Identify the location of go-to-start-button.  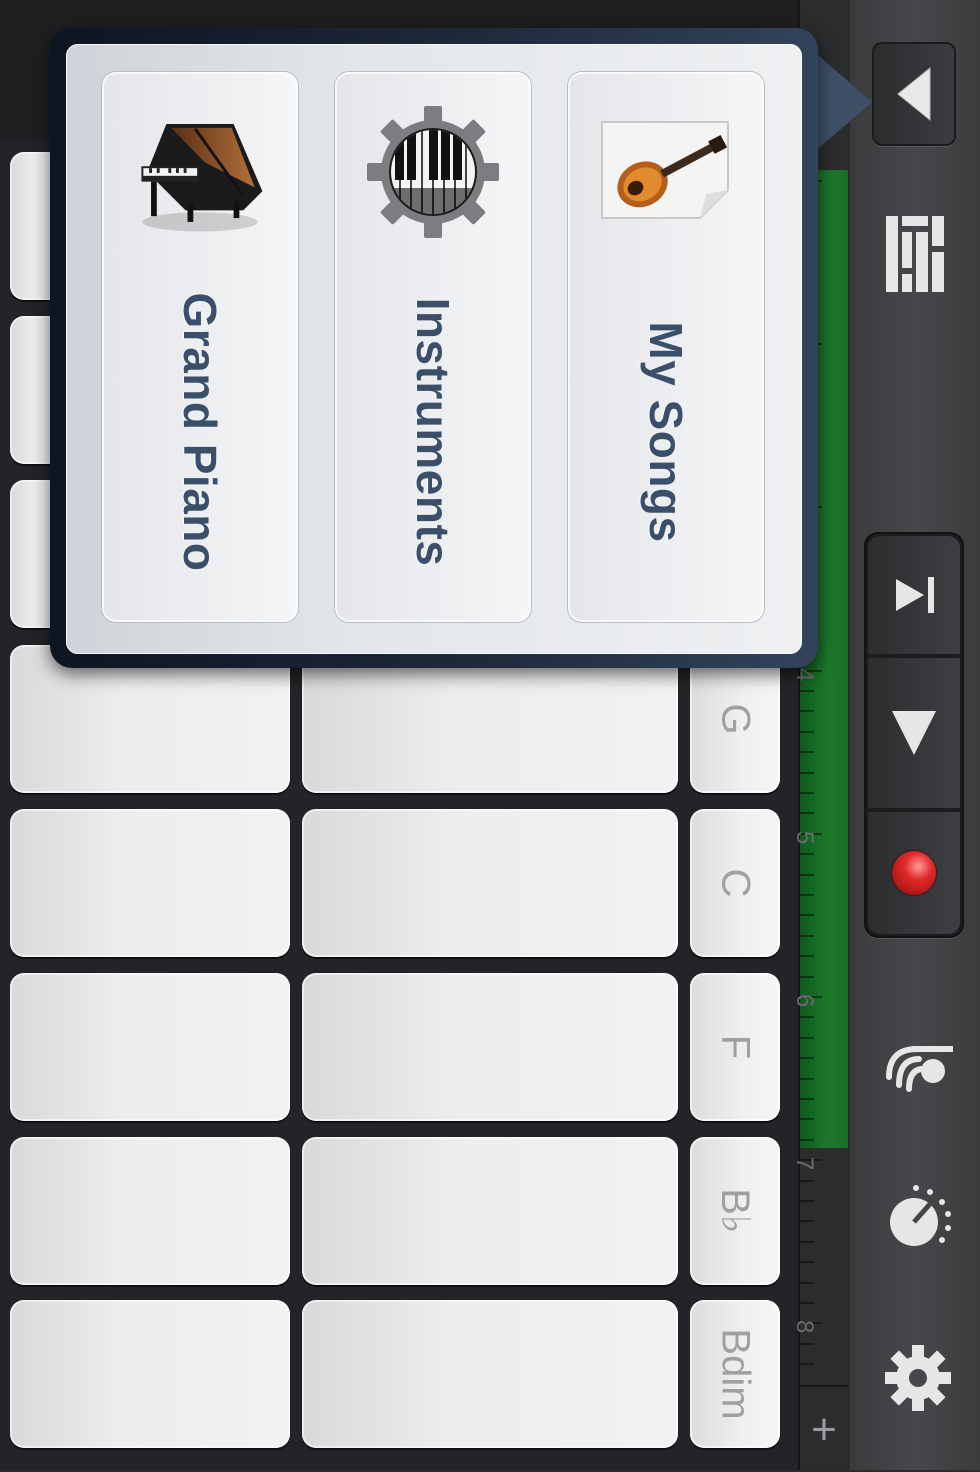
(914, 595).